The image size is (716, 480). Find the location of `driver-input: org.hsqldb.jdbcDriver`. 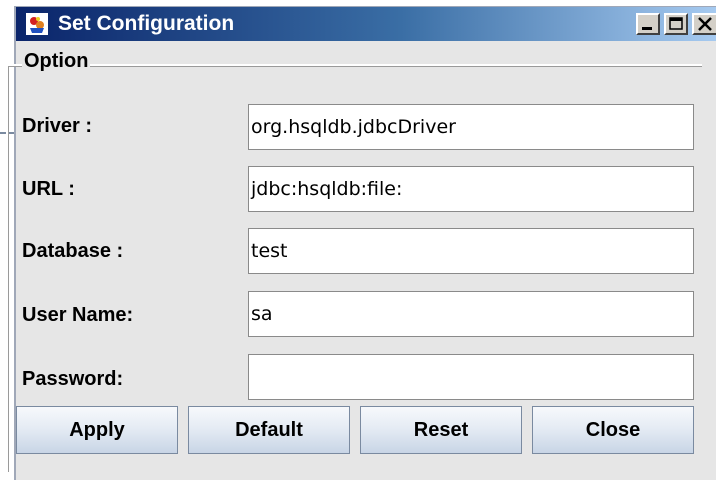

driver-input: org.hsqldb.jdbcDriver is located at coordinates (471, 127).